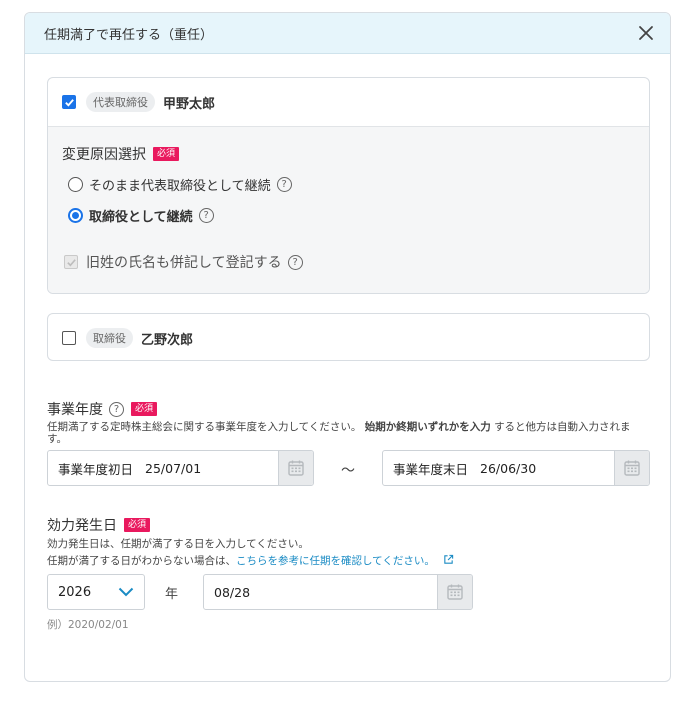  Describe the element at coordinates (427, 427) in the screenshot. I see `desc-bold-text: 始期か終期いずれかを入力` at that location.